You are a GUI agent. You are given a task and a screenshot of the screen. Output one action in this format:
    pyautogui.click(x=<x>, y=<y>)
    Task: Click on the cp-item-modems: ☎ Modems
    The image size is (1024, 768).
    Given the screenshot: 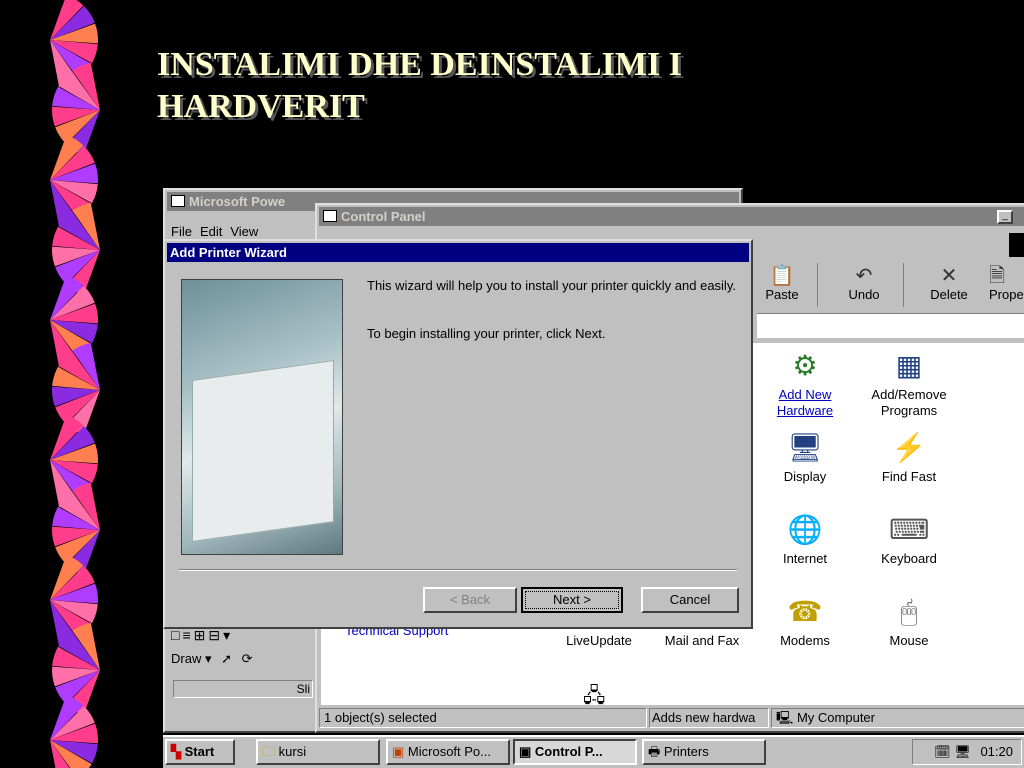 What is the action you would take?
    pyautogui.click(x=805, y=622)
    